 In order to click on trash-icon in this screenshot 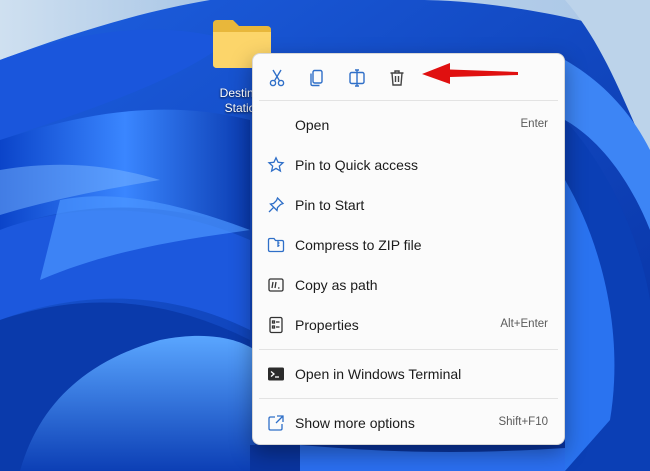, I will do `click(397, 78)`.